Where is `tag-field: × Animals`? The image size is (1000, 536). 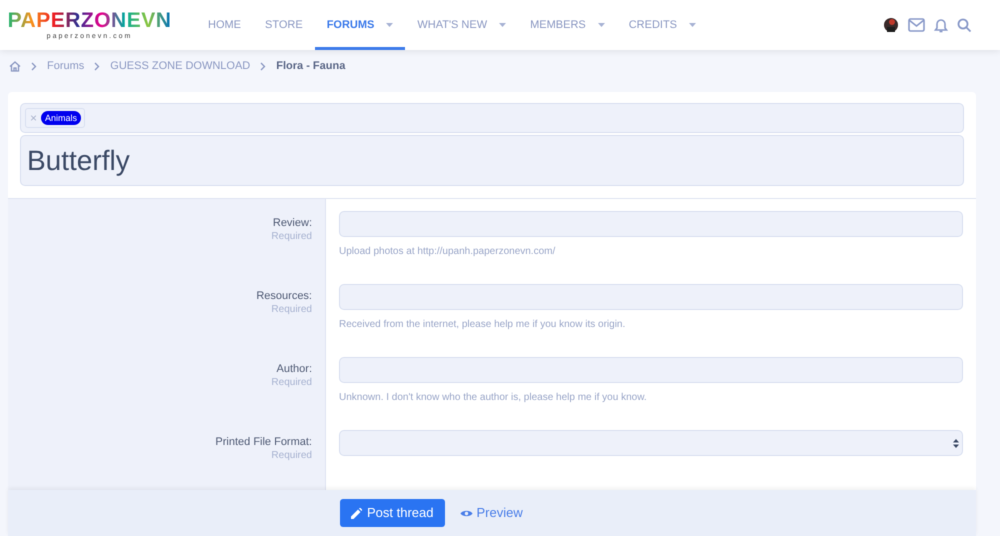 tag-field: × Animals is located at coordinates (492, 118).